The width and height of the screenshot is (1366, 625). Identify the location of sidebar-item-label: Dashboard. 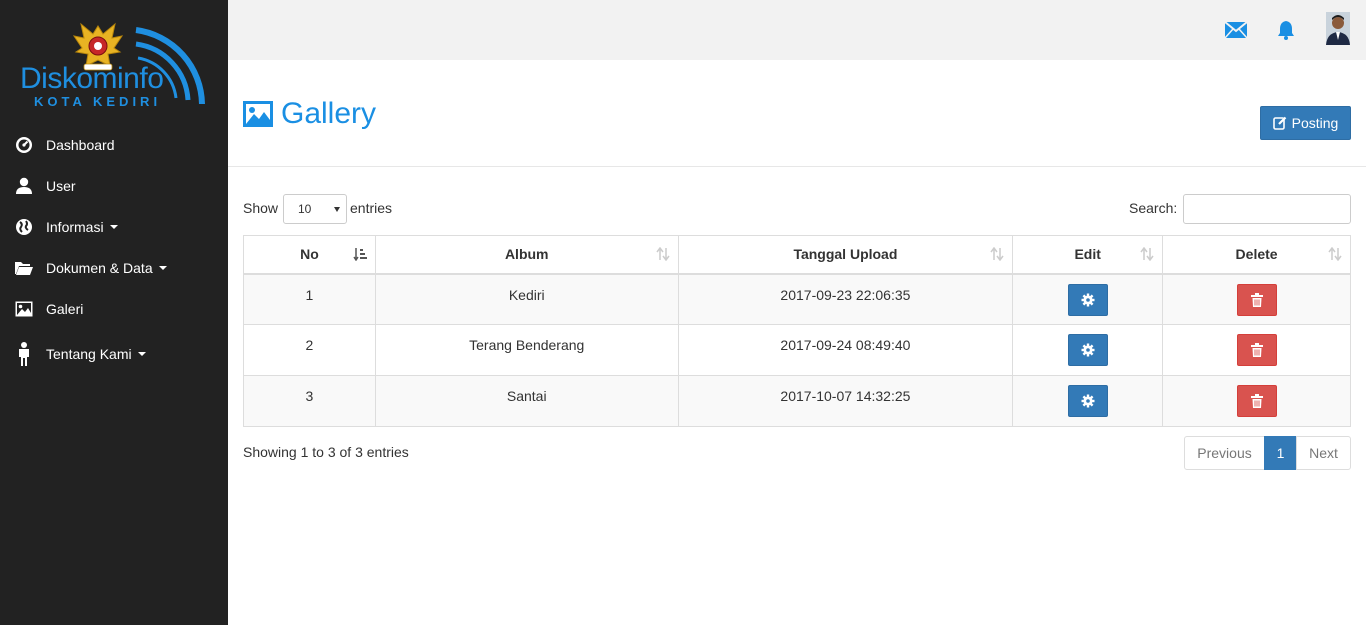
(80, 144).